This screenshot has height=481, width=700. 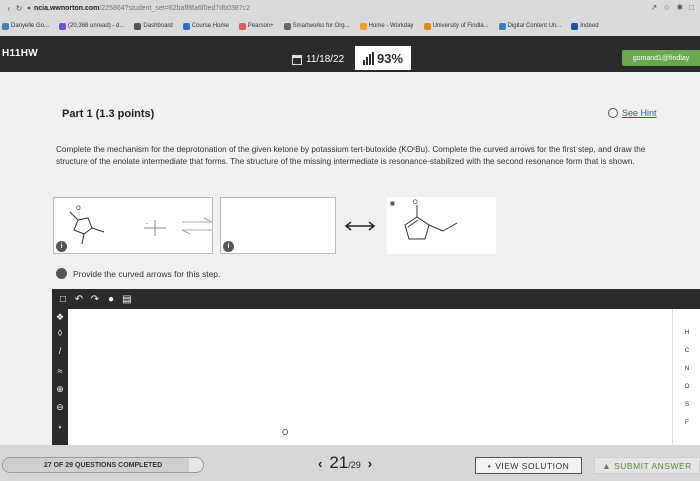 I want to click on part-title: Part 1 (1.3 points), so click(x=108, y=114).